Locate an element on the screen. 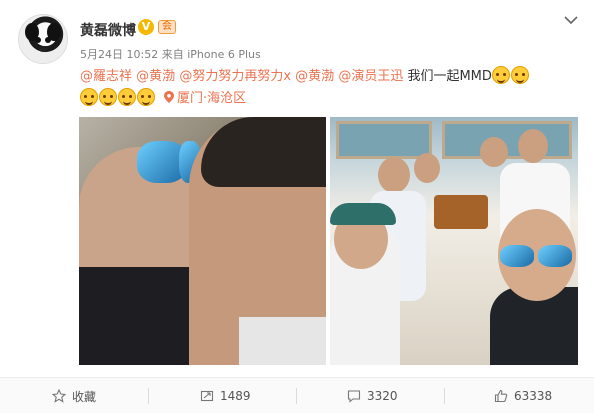 The width and height of the screenshot is (594, 413). post-device: iPhone 6 Plus is located at coordinates (224, 54).